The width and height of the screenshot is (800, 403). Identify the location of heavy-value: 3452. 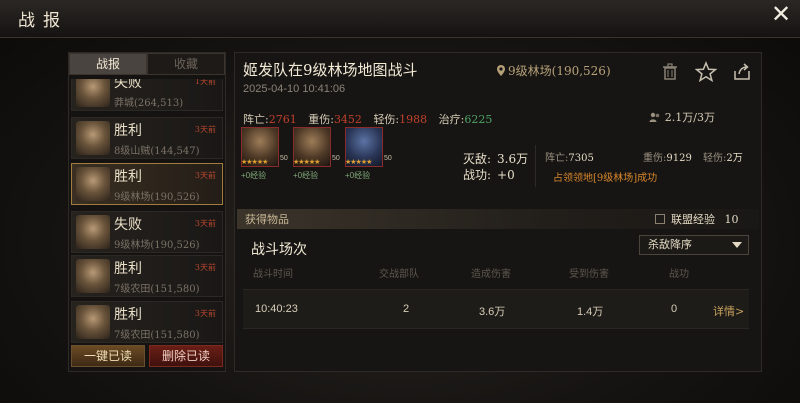
(347, 119).